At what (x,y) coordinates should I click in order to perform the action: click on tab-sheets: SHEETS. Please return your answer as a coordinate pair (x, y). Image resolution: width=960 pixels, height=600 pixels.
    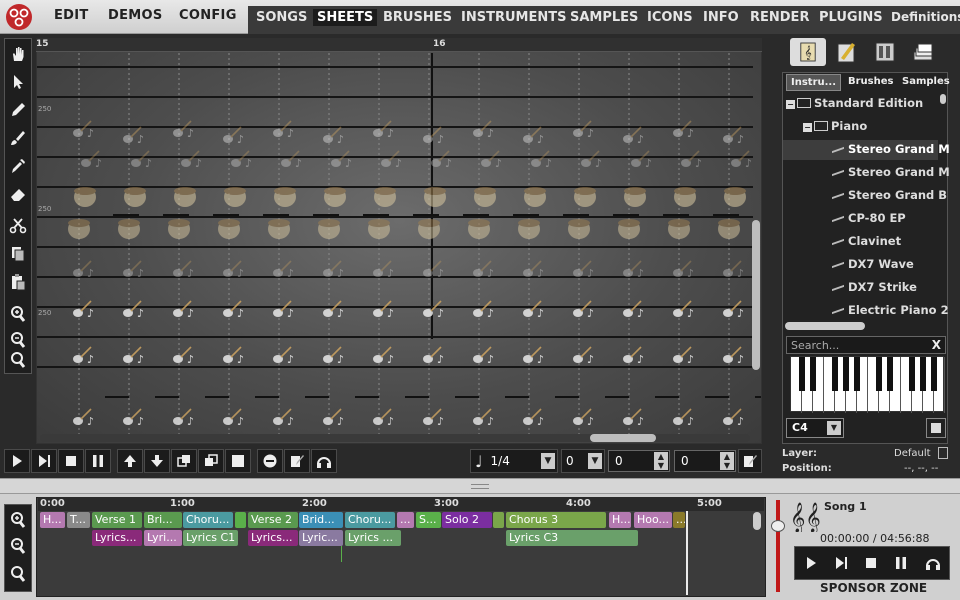
    Looking at the image, I should click on (345, 17).